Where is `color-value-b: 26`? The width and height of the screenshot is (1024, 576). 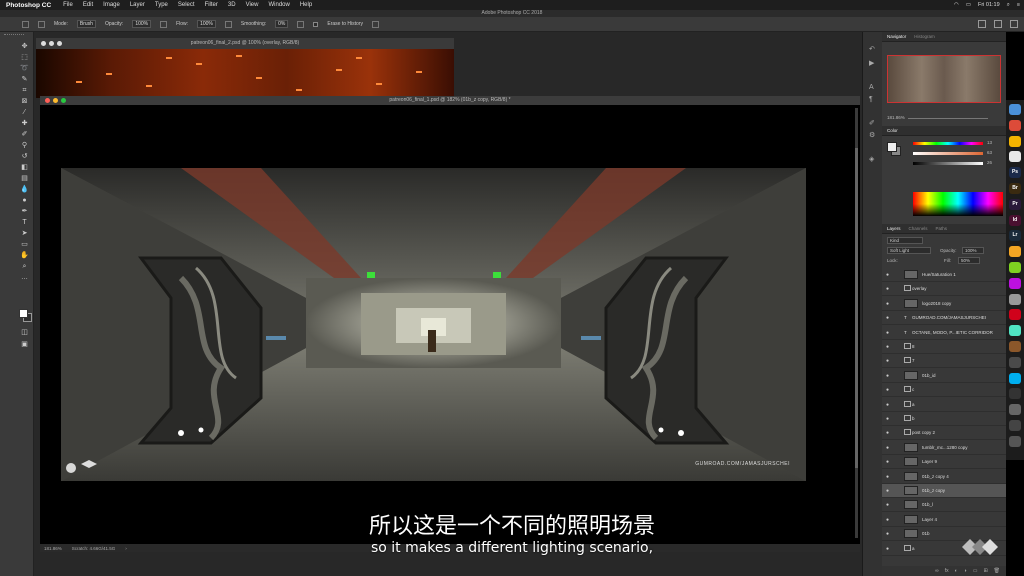
color-value-b: 26 is located at coordinates (989, 162).